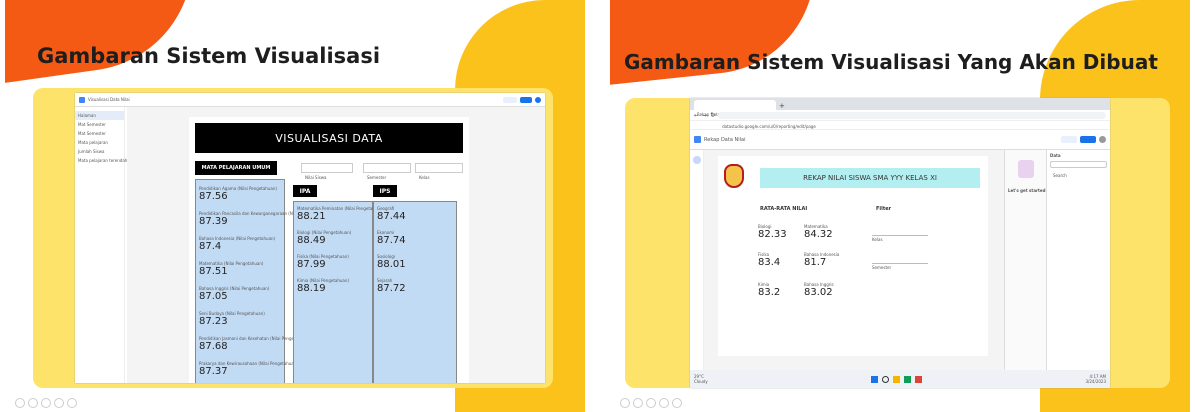 Image resolution: width=1195 pixels, height=412 pixels. I want to click on data-panel-title: Data, so click(1055, 155).